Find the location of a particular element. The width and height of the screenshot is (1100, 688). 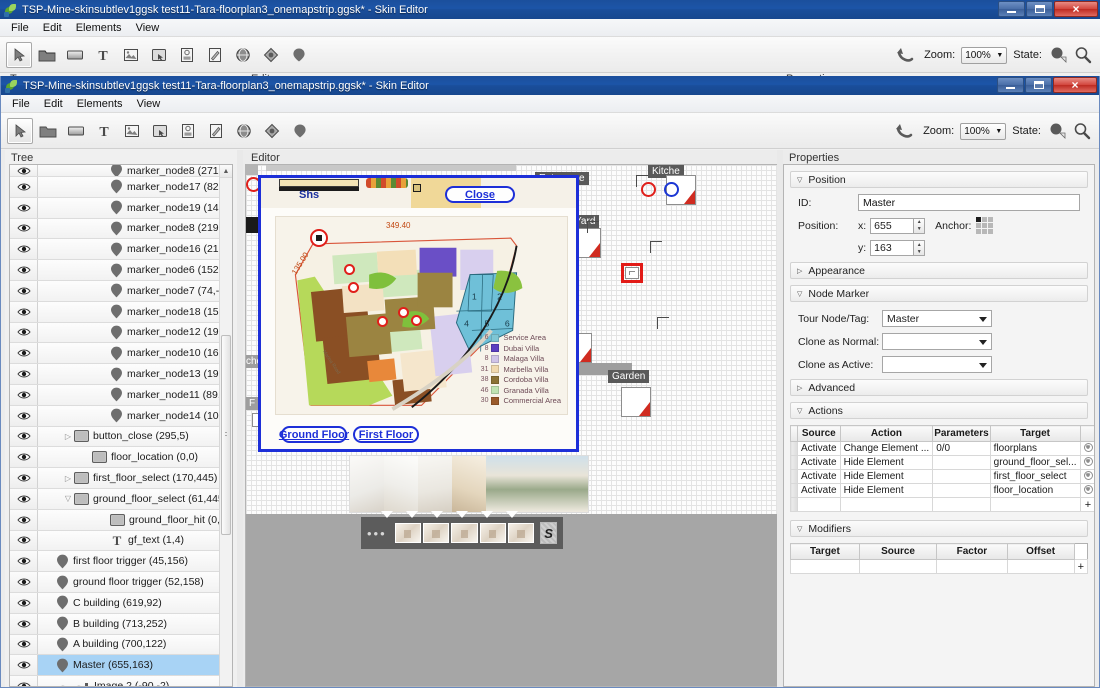

tree-row-body: marker_node16 (215,-237) is located at coordinates (128, 249).